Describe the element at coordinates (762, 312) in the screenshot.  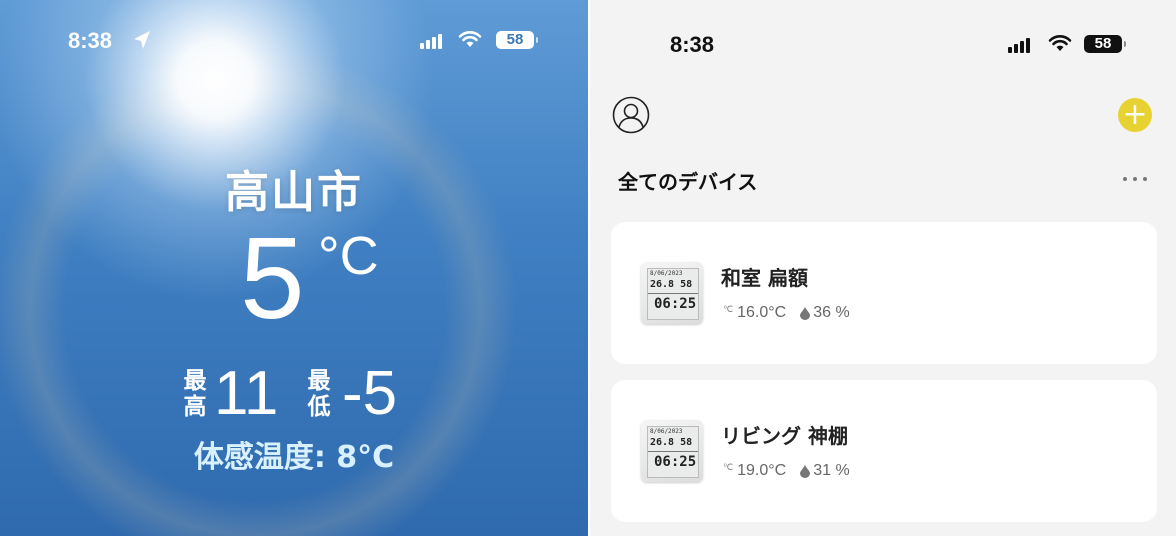
I see `device-temperature: 16.0°C` at that location.